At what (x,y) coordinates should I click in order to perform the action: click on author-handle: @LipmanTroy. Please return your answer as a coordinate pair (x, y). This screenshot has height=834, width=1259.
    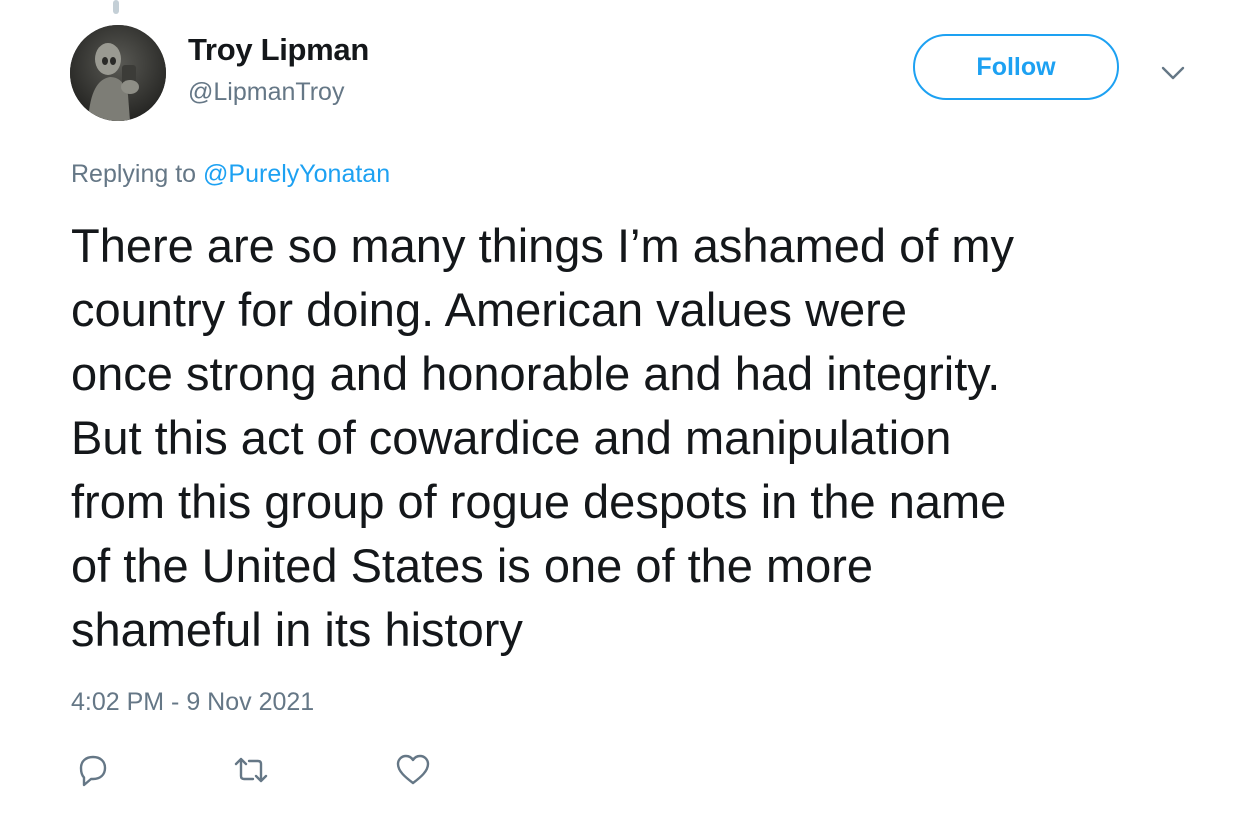
    Looking at the image, I should click on (266, 92).